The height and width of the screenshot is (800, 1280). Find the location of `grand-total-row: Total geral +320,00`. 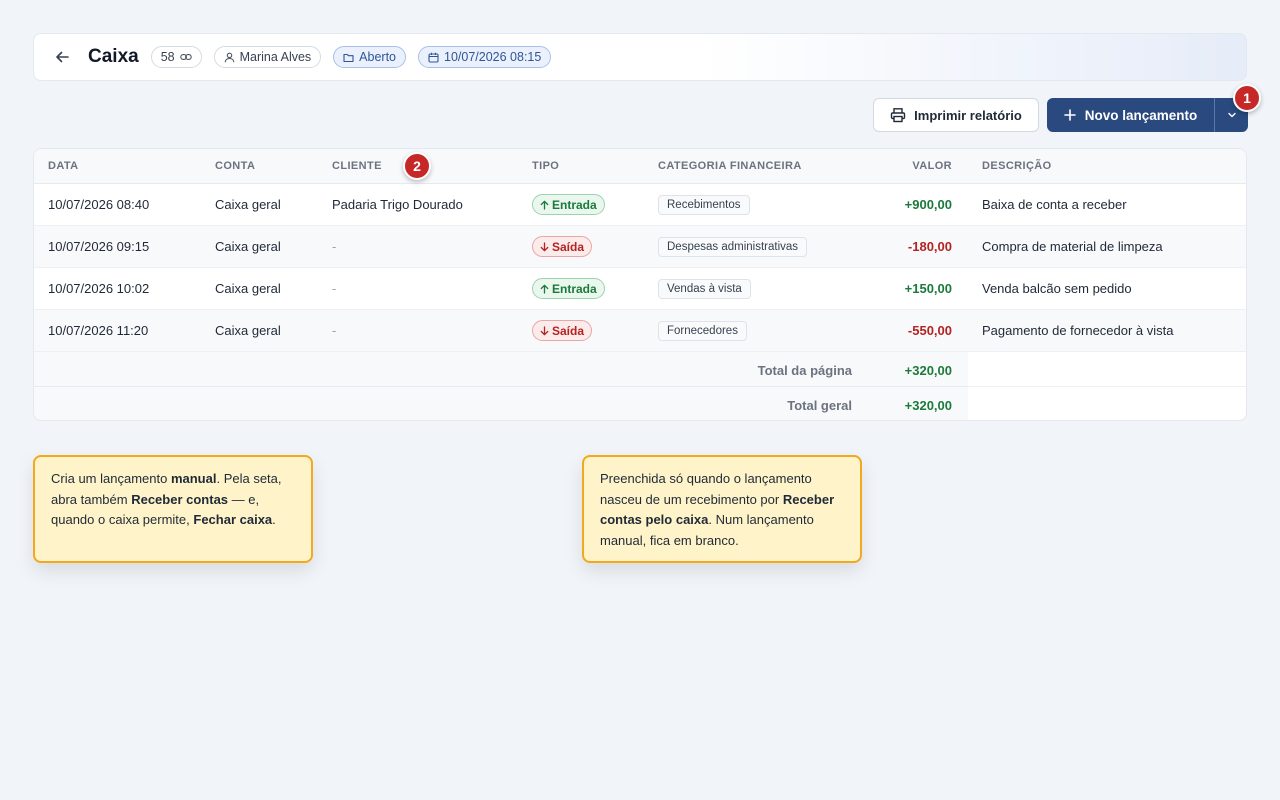

grand-total-row: Total geral +320,00 is located at coordinates (640, 403).